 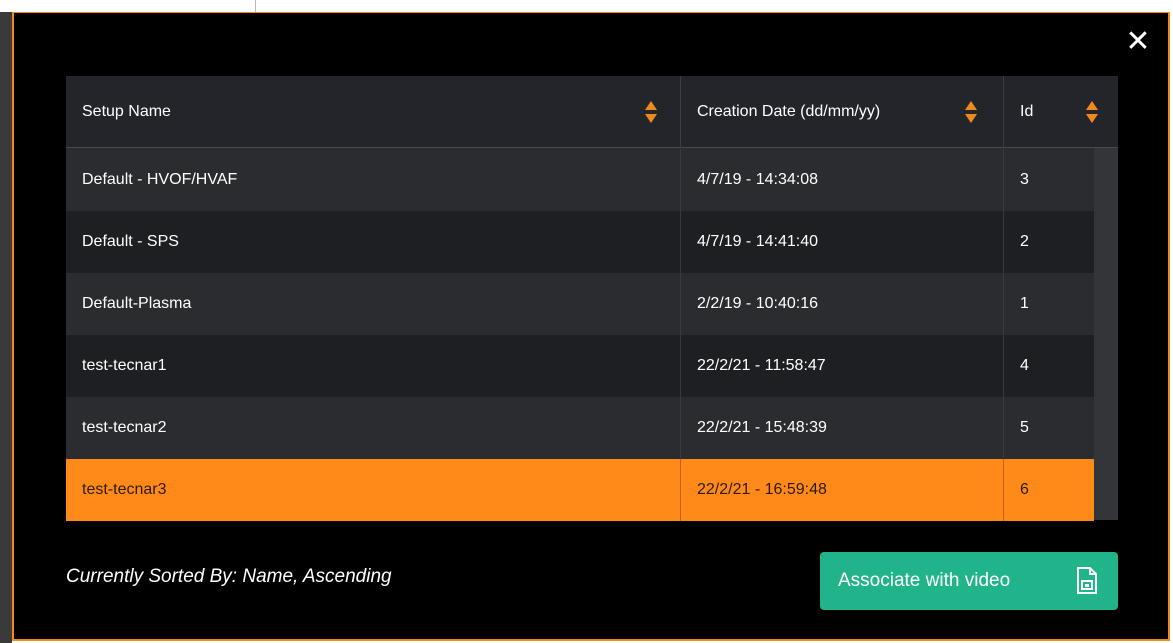 I want to click on table-row: test-tecnar2 22/2/21 - 15:48:39 5, so click(x=580, y=428).